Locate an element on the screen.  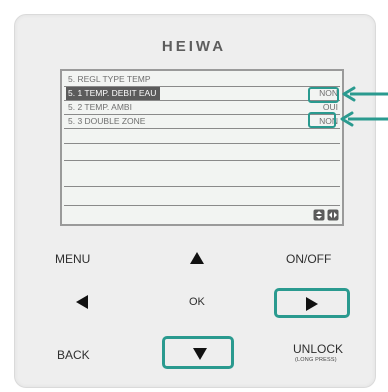
unlock-button: UNLOCK is located at coordinates (318, 349).